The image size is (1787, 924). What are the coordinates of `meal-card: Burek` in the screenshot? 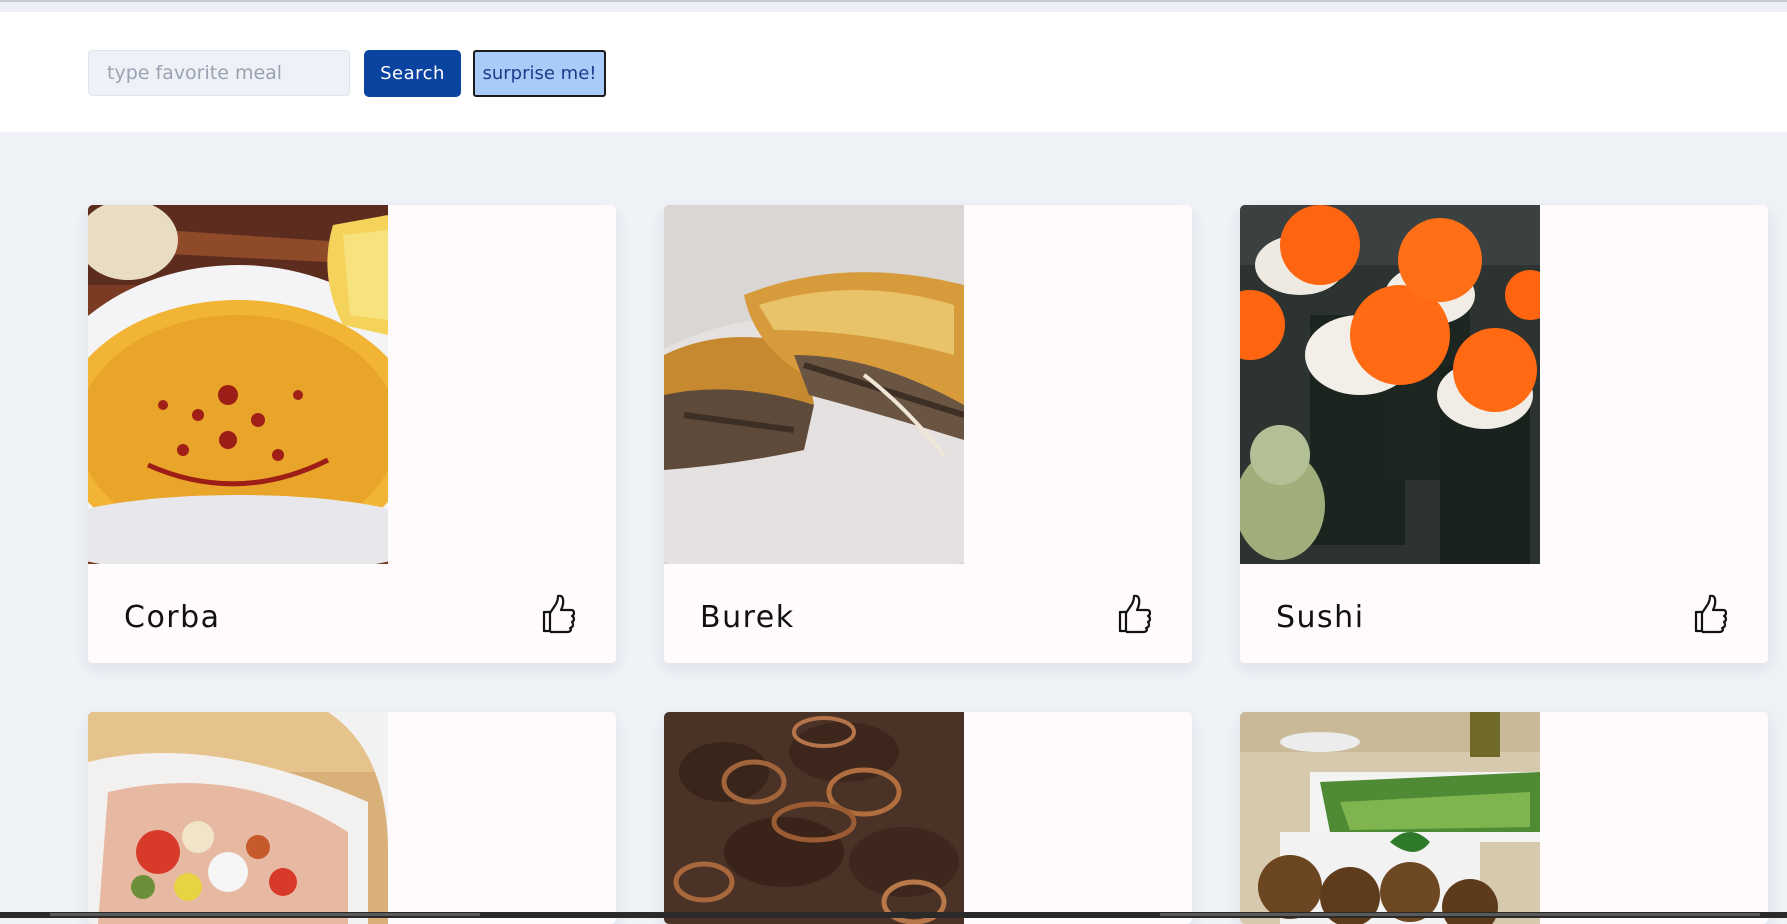 It's located at (928, 434).